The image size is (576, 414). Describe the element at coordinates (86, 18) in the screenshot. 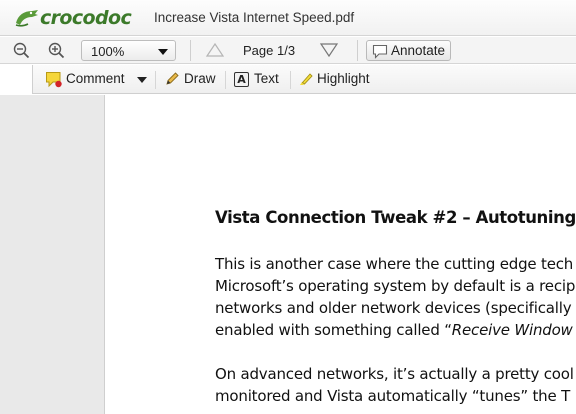

I see `logo-text: crocodoc` at that location.